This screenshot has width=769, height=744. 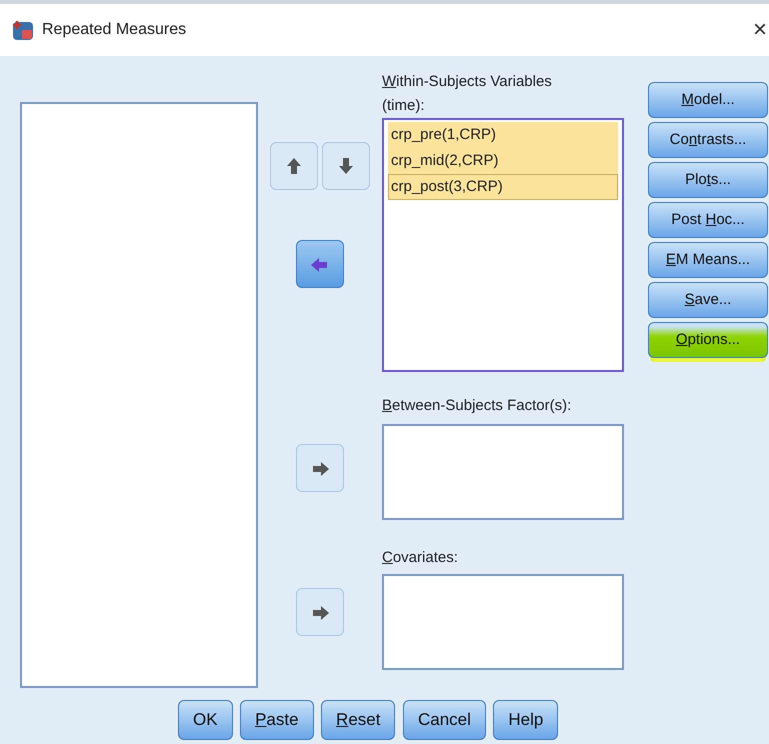 I want to click on window-title: Repeated Measures, so click(x=114, y=30).